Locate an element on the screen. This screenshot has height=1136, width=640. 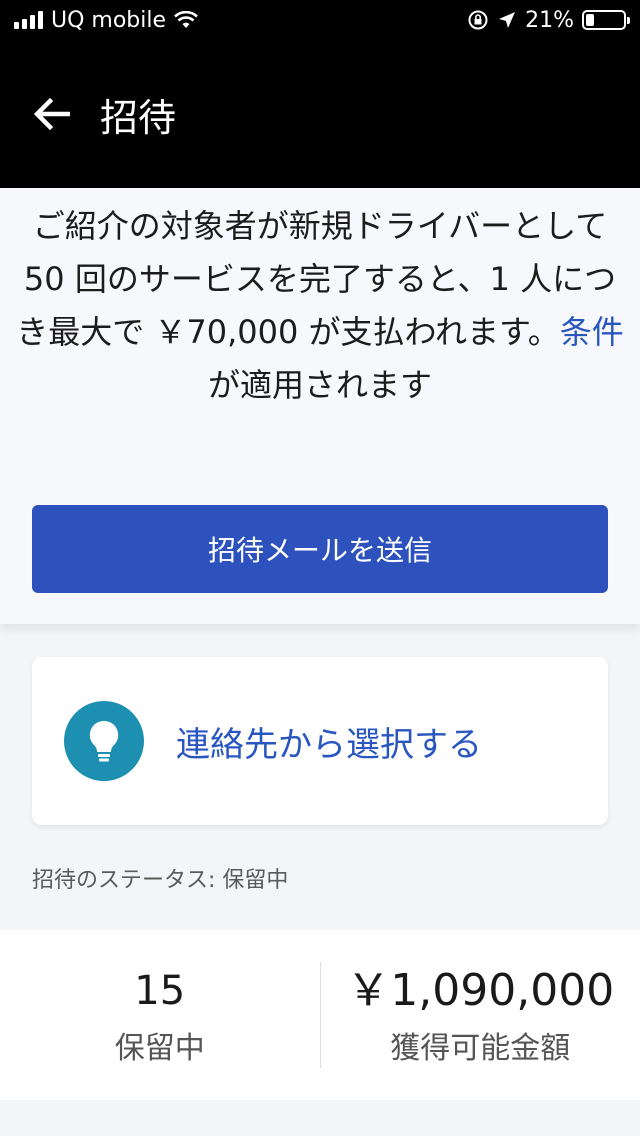
pending-label: 保留中 is located at coordinates (159, 1048).